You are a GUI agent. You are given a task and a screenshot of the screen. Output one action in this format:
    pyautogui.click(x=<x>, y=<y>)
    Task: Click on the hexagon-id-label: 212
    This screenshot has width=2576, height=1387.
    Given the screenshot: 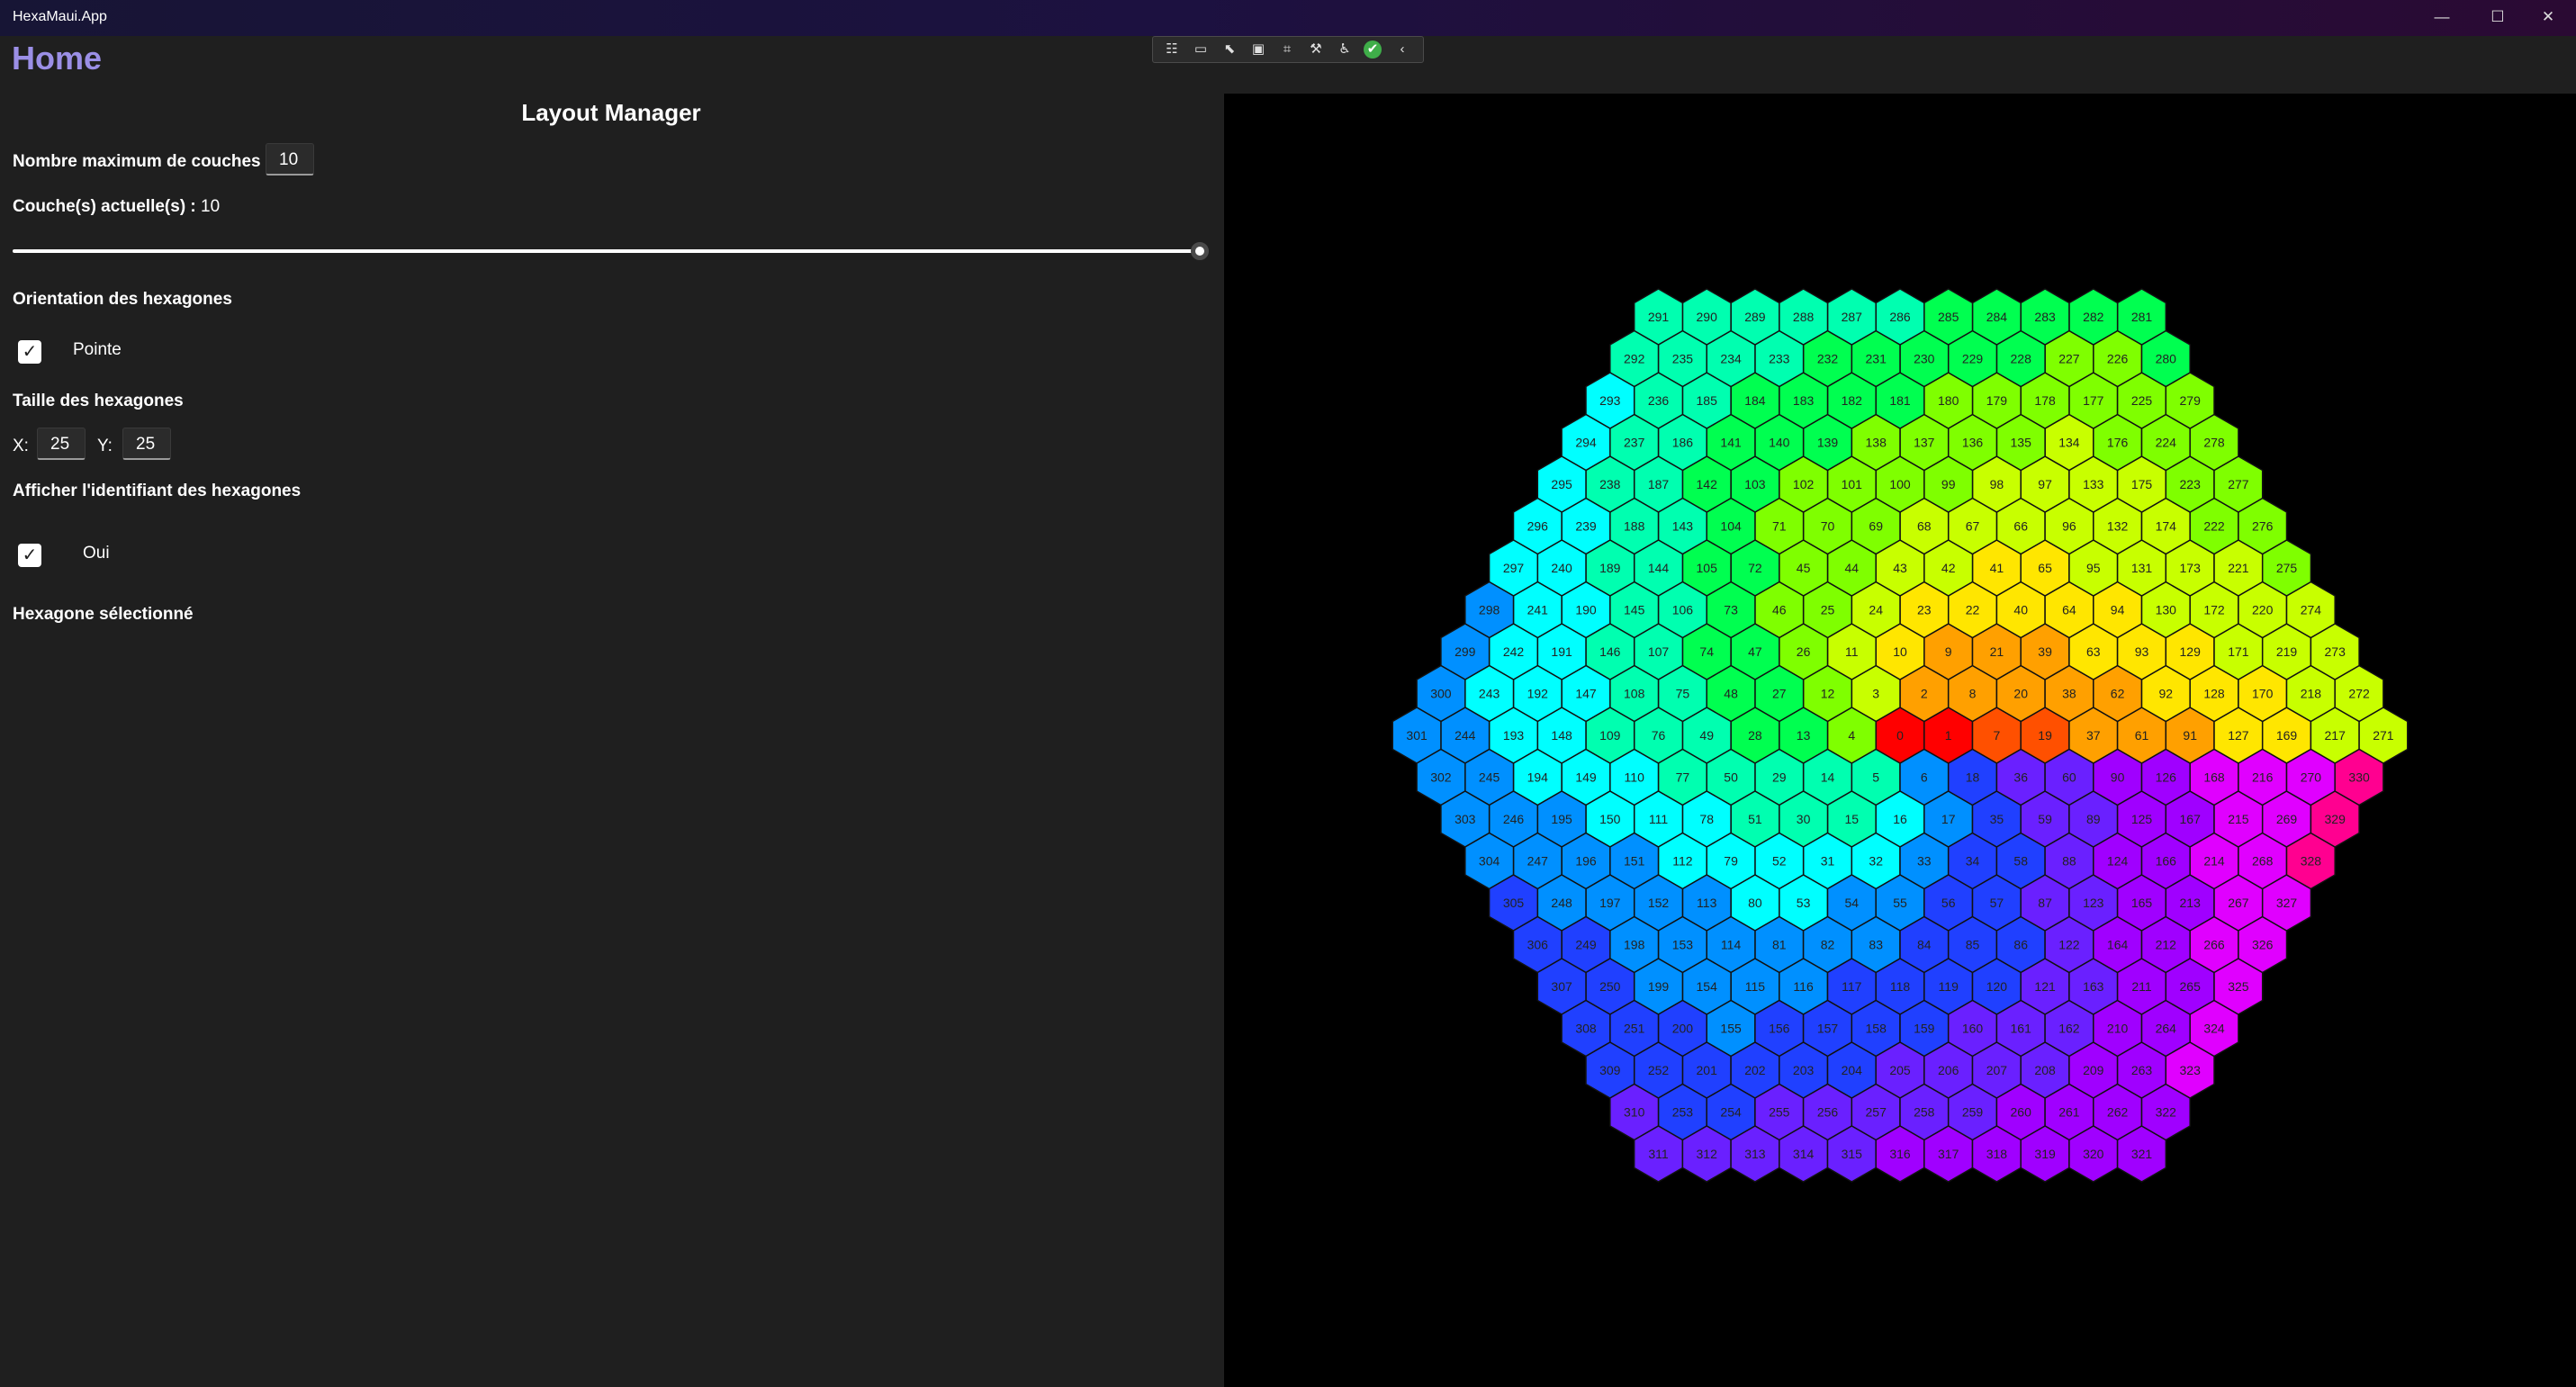 What is the action you would take?
    pyautogui.click(x=2166, y=945)
    